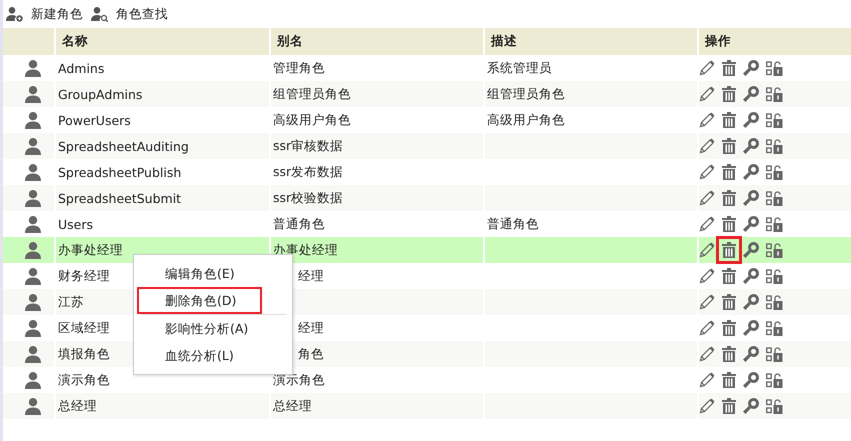  I want to click on menu-item: 删除角色(D), so click(199, 300).